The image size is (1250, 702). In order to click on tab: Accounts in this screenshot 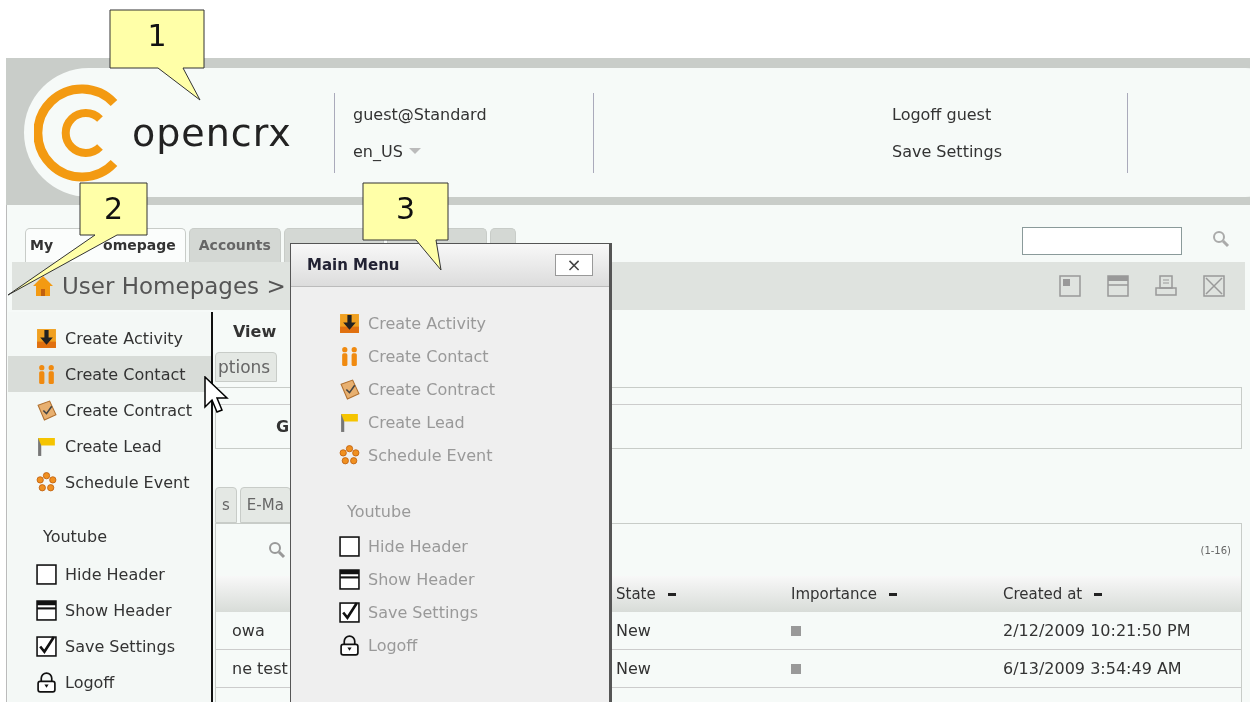, I will do `click(234, 245)`.